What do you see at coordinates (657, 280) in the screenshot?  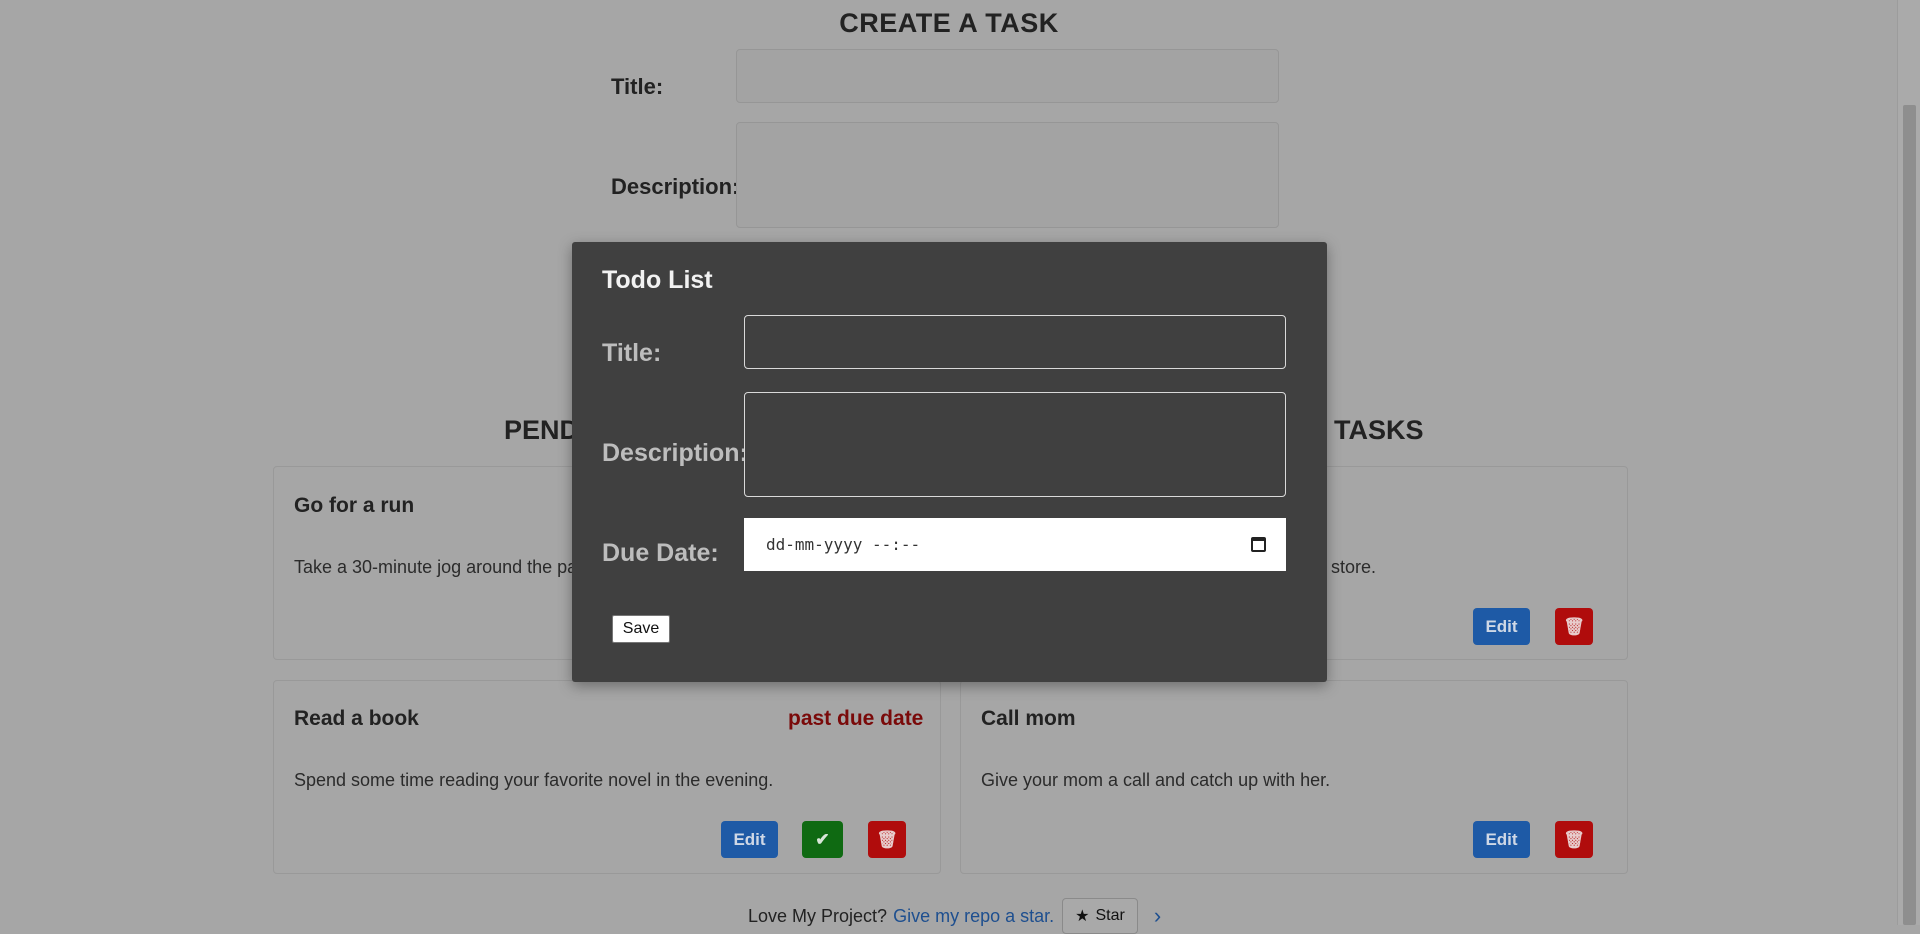 I see `modal-title: Todo List` at bounding box center [657, 280].